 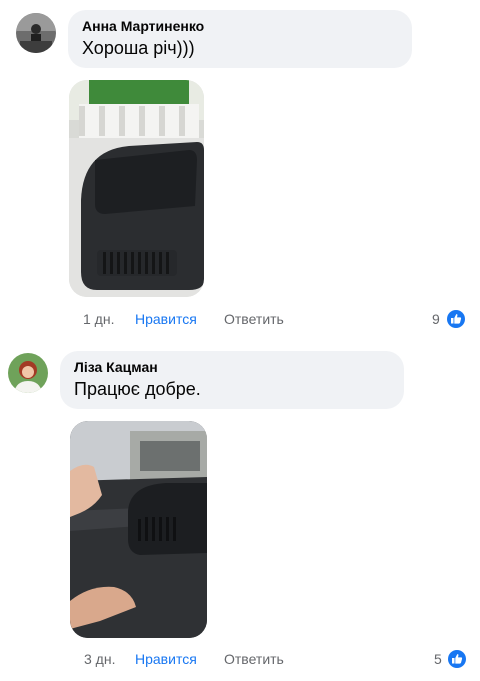 I want to click on comment-time: 3 дн., so click(x=99, y=659).